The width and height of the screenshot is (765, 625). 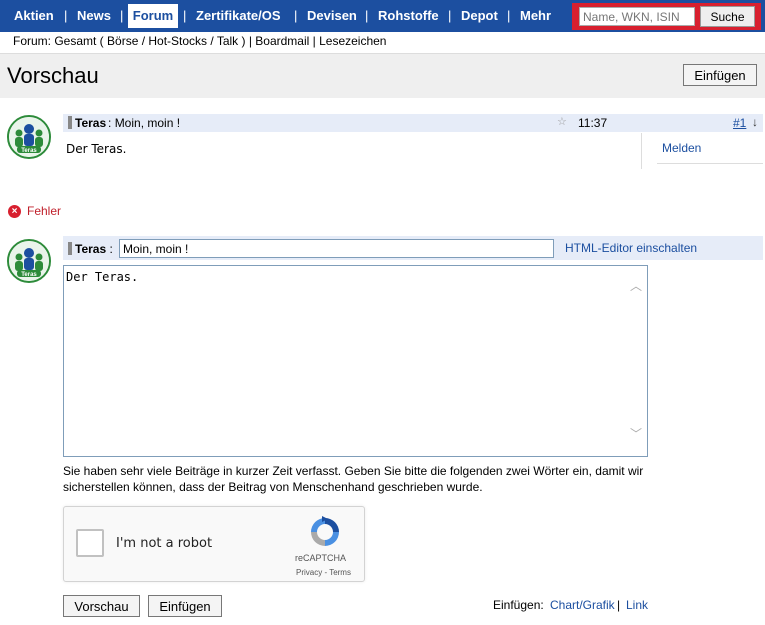 I want to click on insert-button-top: Einfügen, so click(x=720, y=75).